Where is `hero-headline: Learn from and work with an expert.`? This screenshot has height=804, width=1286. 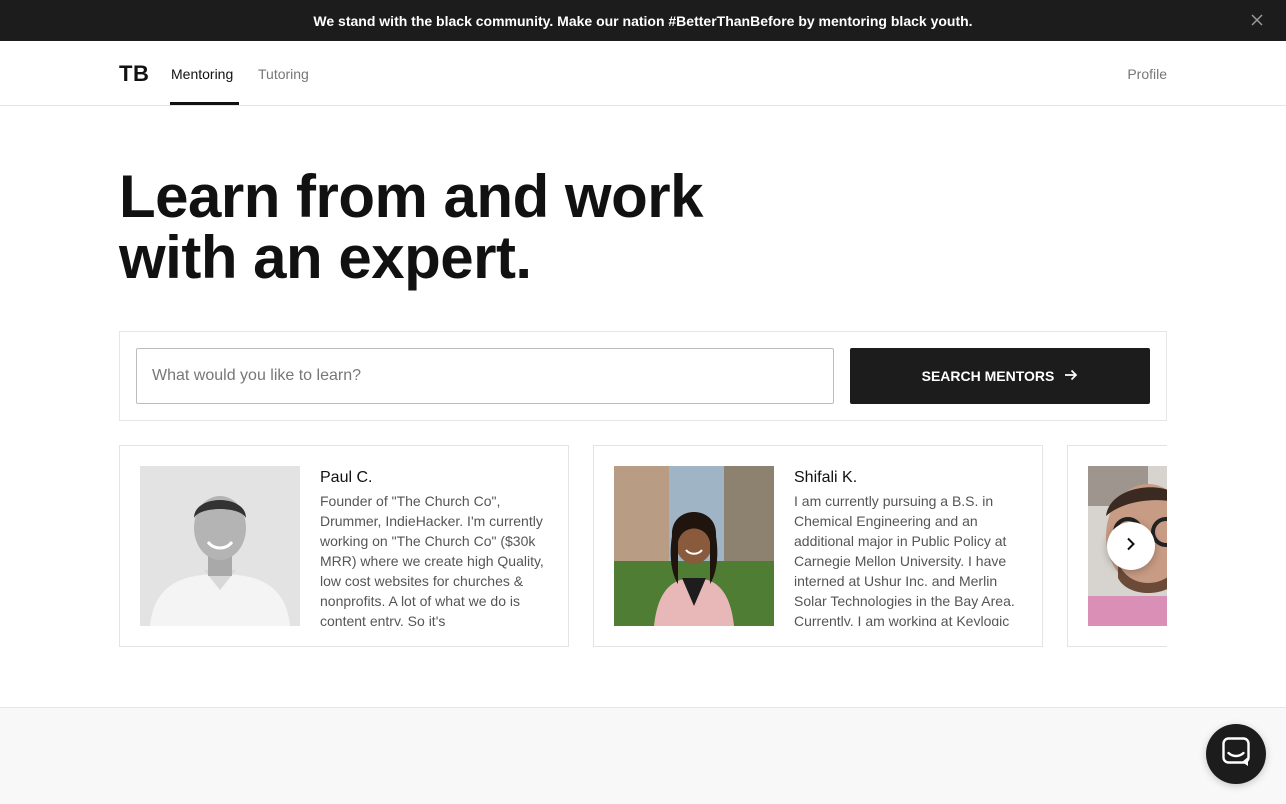
hero-headline: Learn from and work with an expert. is located at coordinates (411, 227).